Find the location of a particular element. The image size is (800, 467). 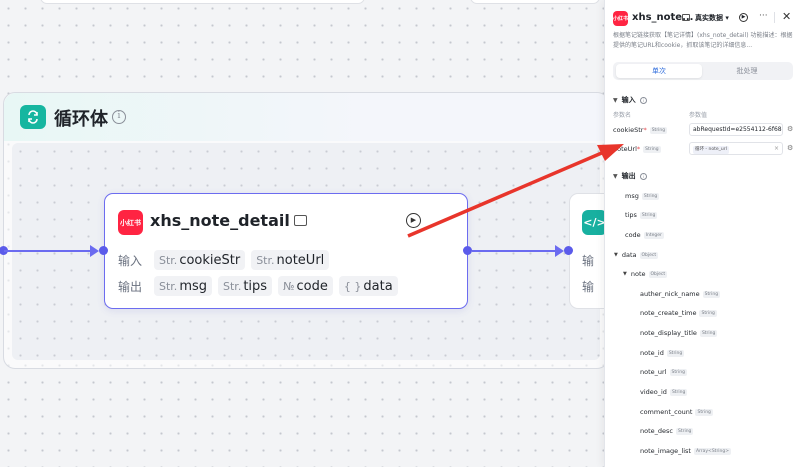

output-field: note_id String is located at coordinates (662, 353).